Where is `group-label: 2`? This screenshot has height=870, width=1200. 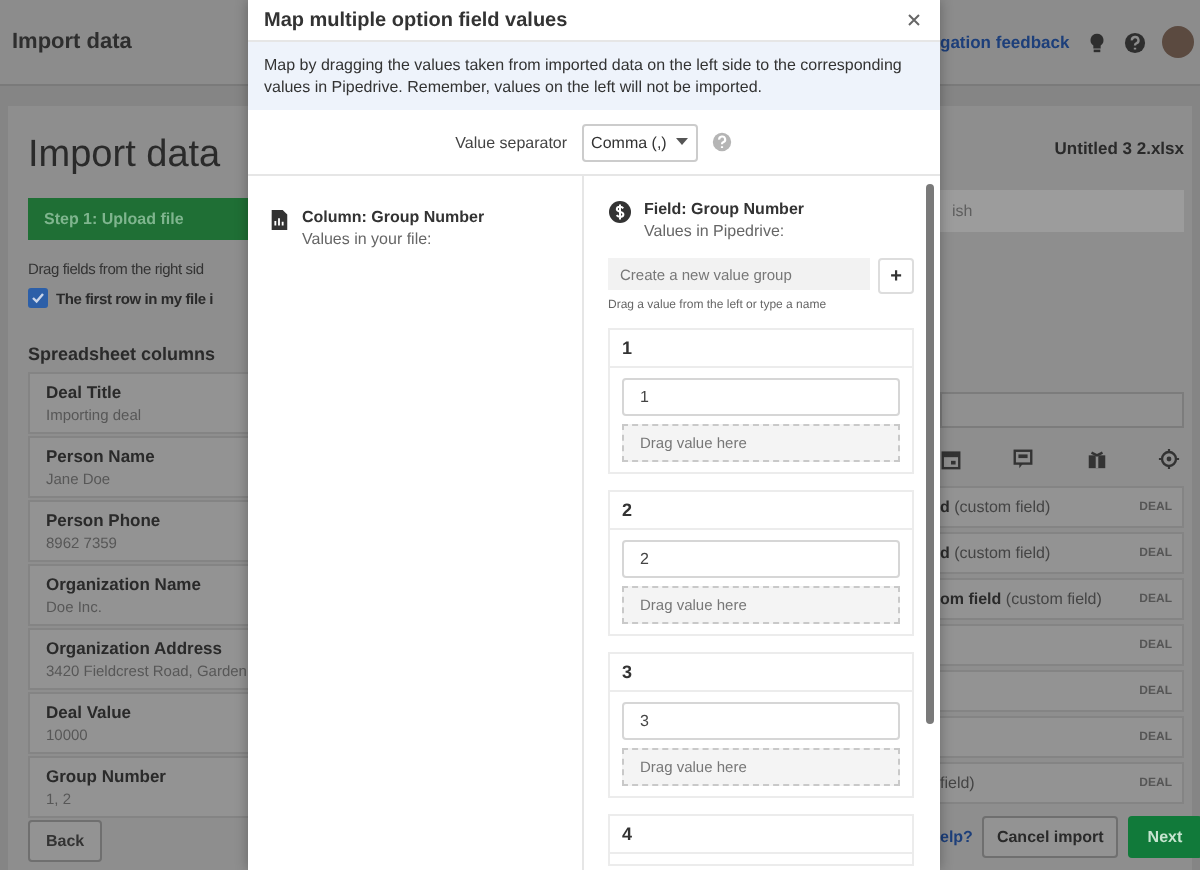
group-label: 2 is located at coordinates (761, 511).